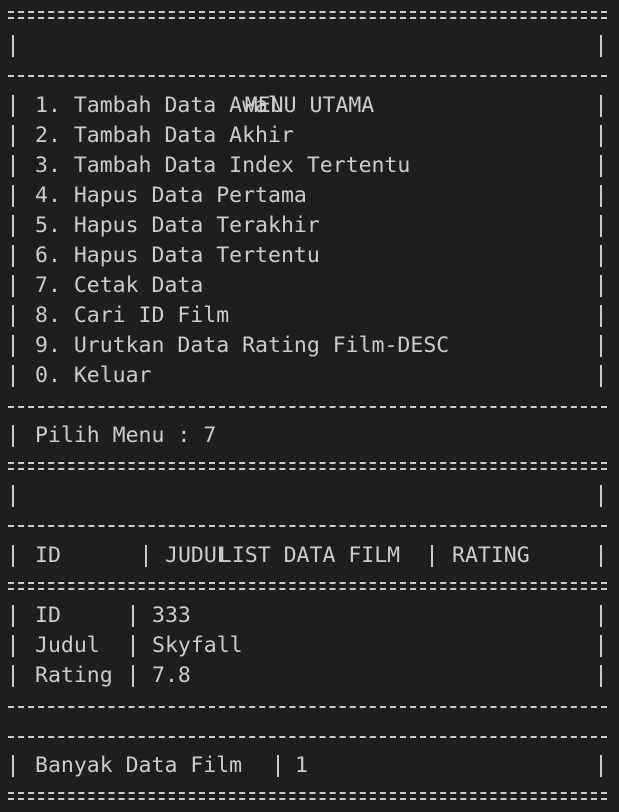 The width and height of the screenshot is (619, 812). I want to click on menu-item: 9. Urutkan Data Rating Film-DESC, so click(309, 346).